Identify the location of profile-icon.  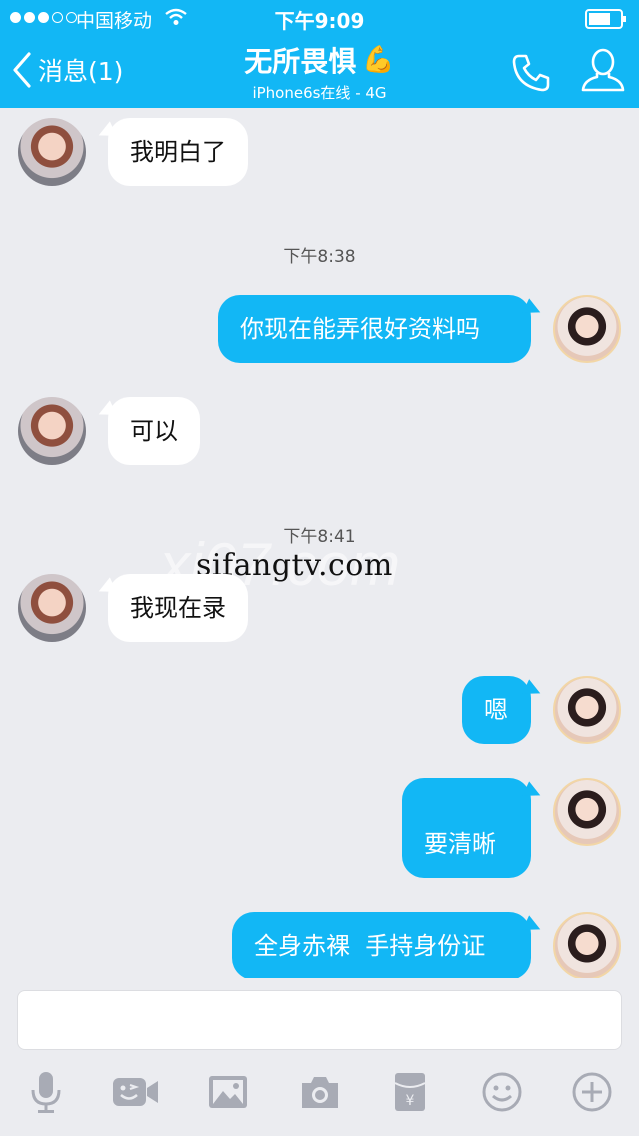
(603, 70).